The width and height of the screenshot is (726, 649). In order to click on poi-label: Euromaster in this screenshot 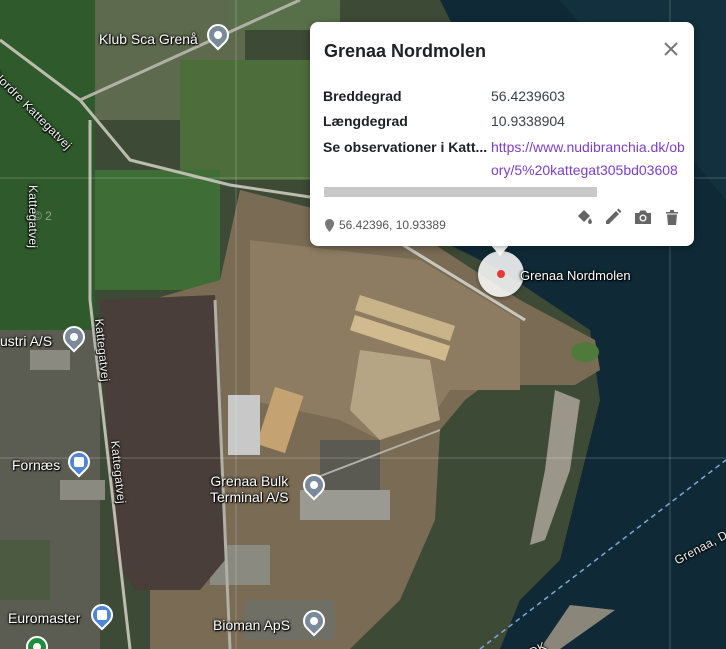, I will do `click(44, 618)`.